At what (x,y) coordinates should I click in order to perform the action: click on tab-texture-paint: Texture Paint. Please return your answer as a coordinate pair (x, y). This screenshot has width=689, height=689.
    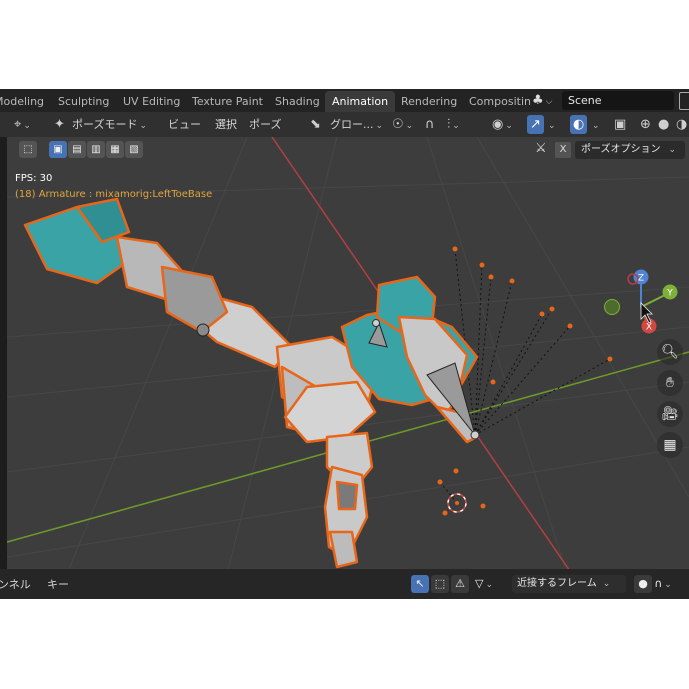
    Looking at the image, I should click on (227, 101).